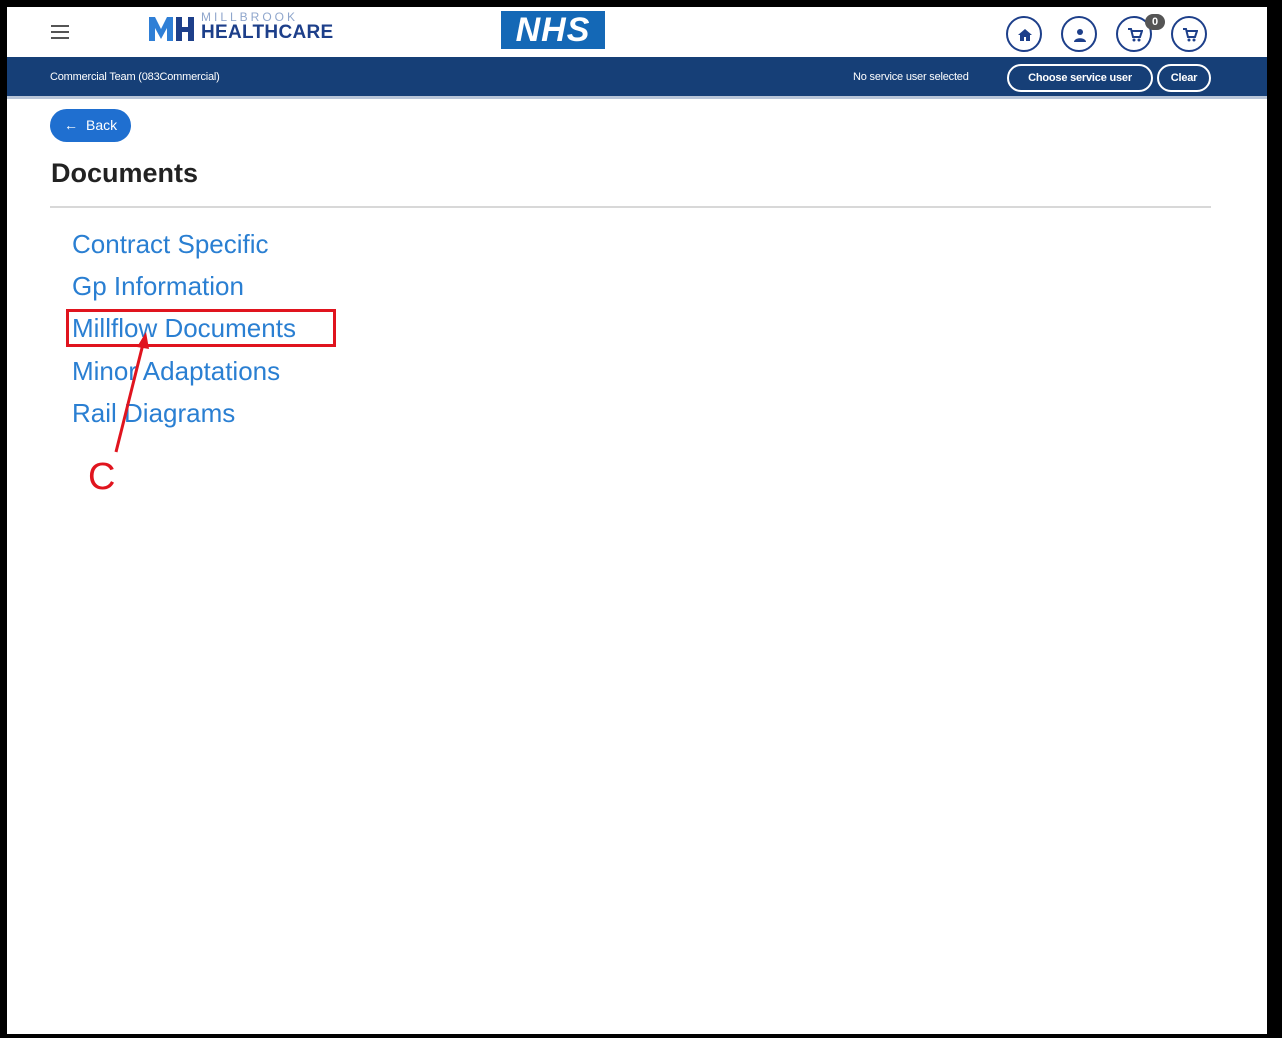 This screenshot has height=1038, width=1282. Describe the element at coordinates (135, 77) in the screenshot. I see `team-label: Commercial Team (083Commercial)` at that location.